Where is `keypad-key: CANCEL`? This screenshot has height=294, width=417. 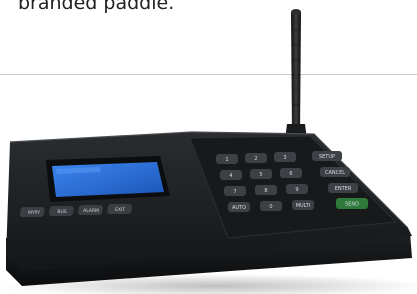 keypad-key: CANCEL is located at coordinates (335, 172).